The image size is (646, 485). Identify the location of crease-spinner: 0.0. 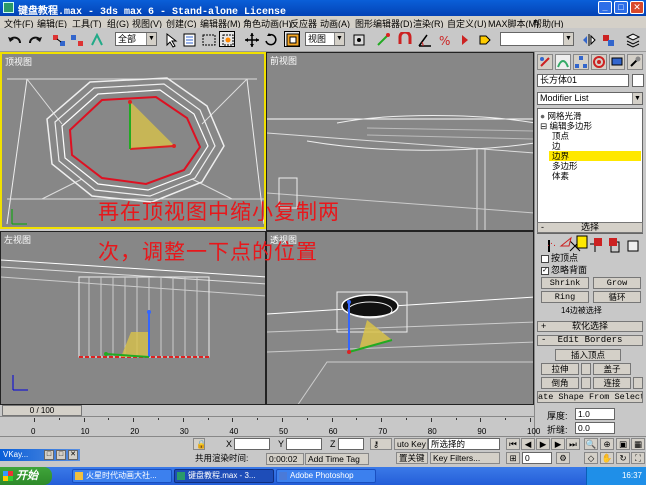
(595, 428).